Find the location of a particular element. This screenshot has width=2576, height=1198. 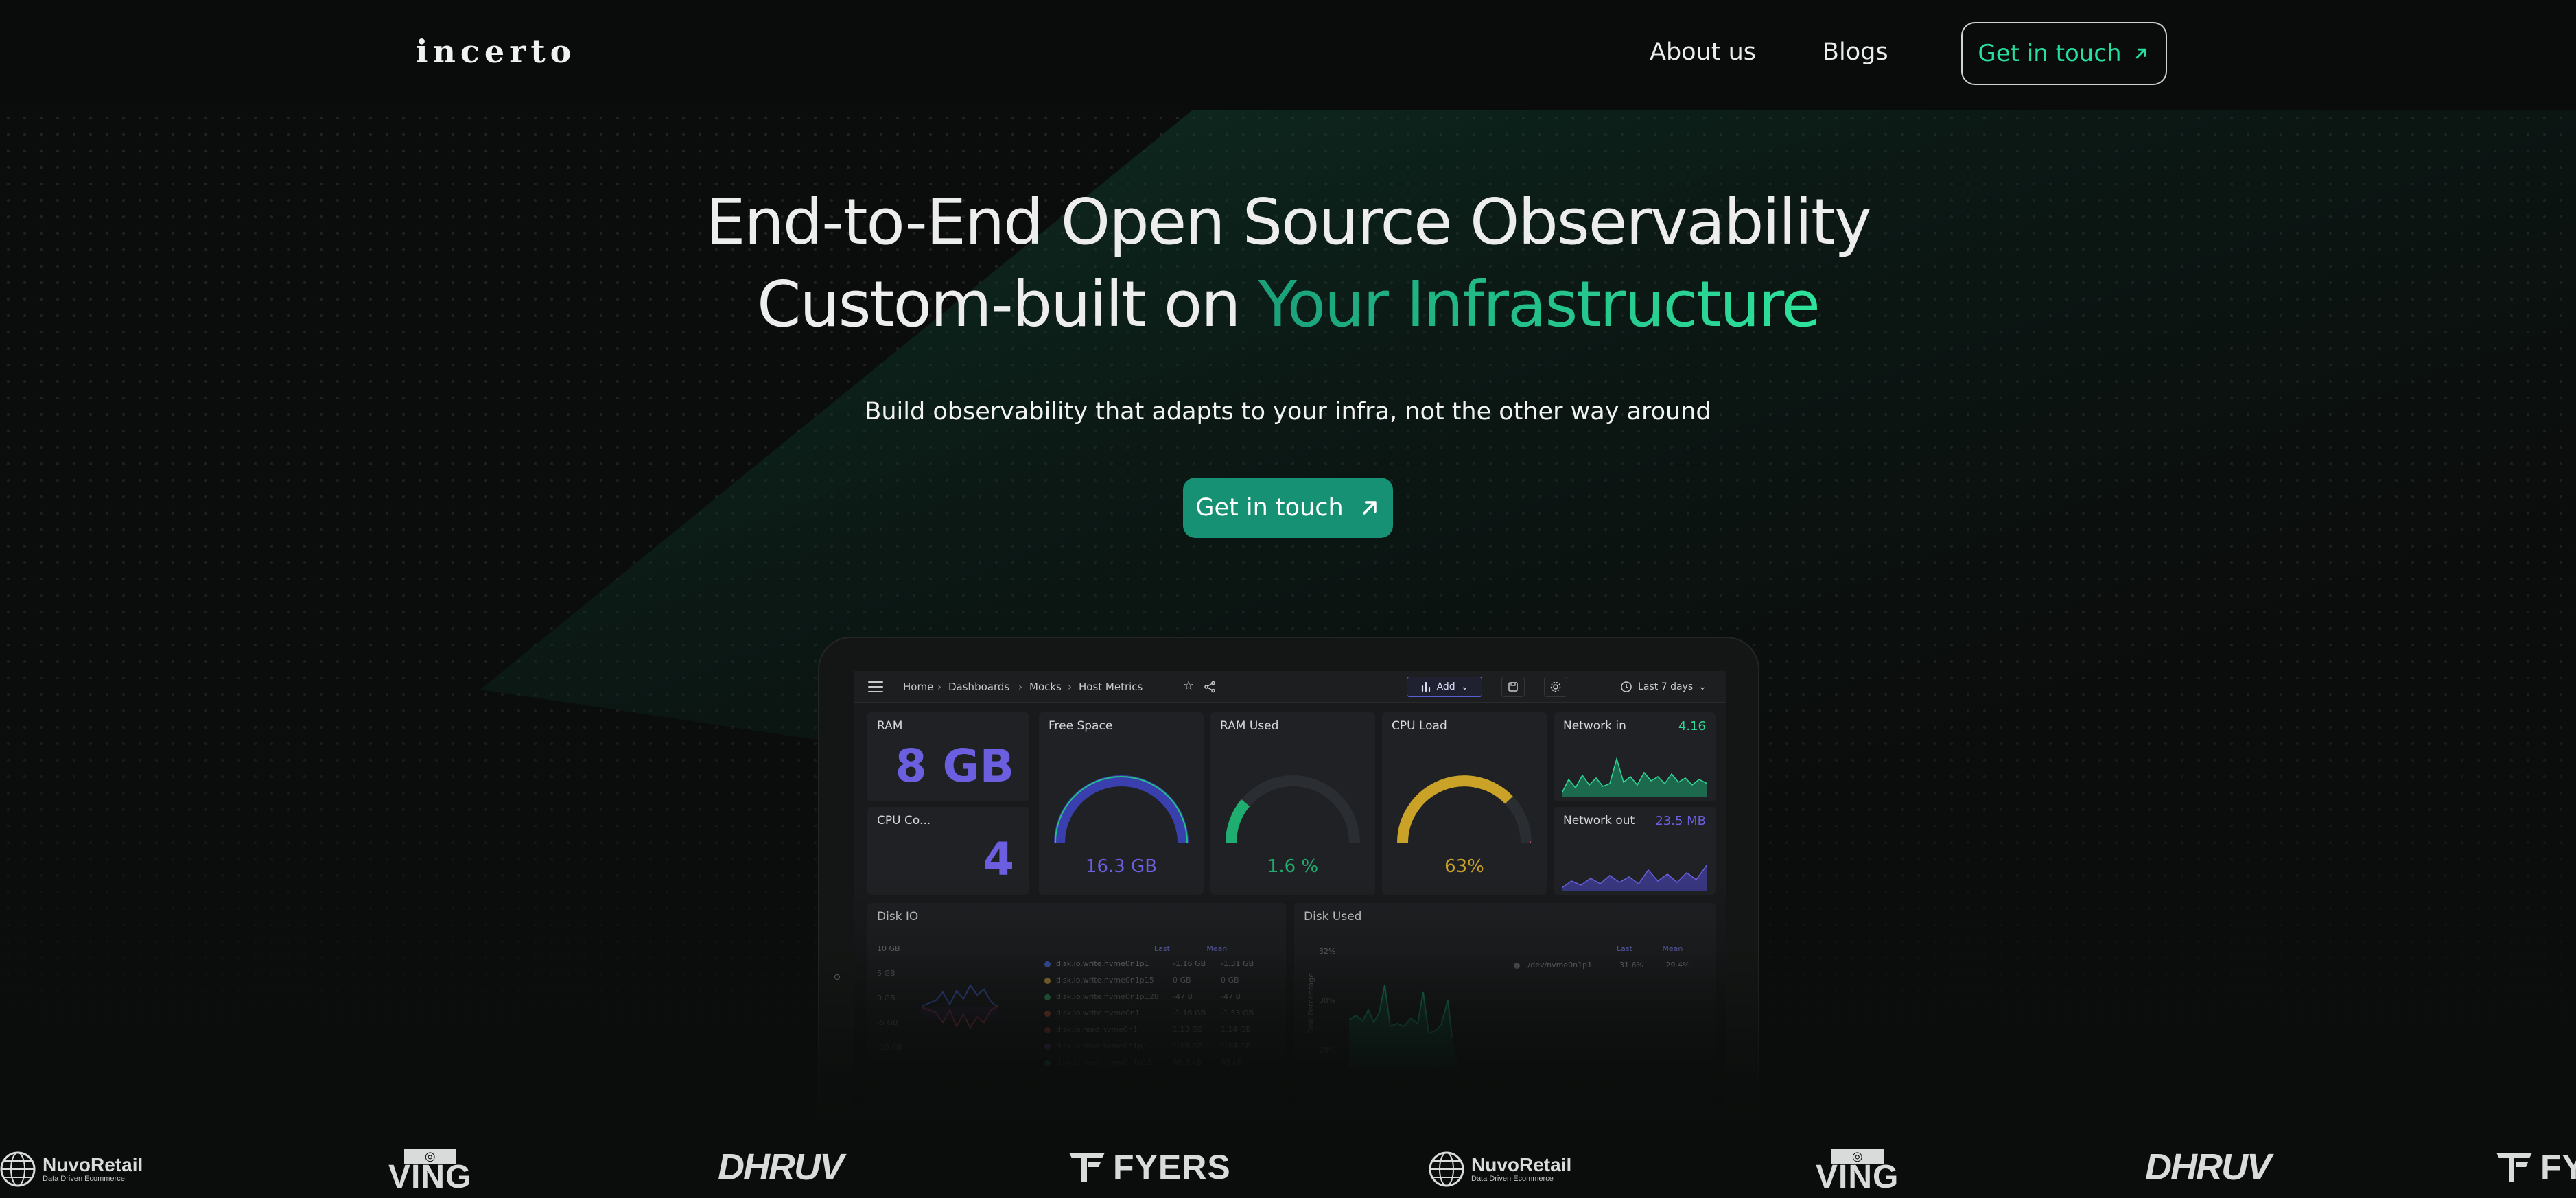

time-range-label: Last 7 days is located at coordinates (1666, 686).